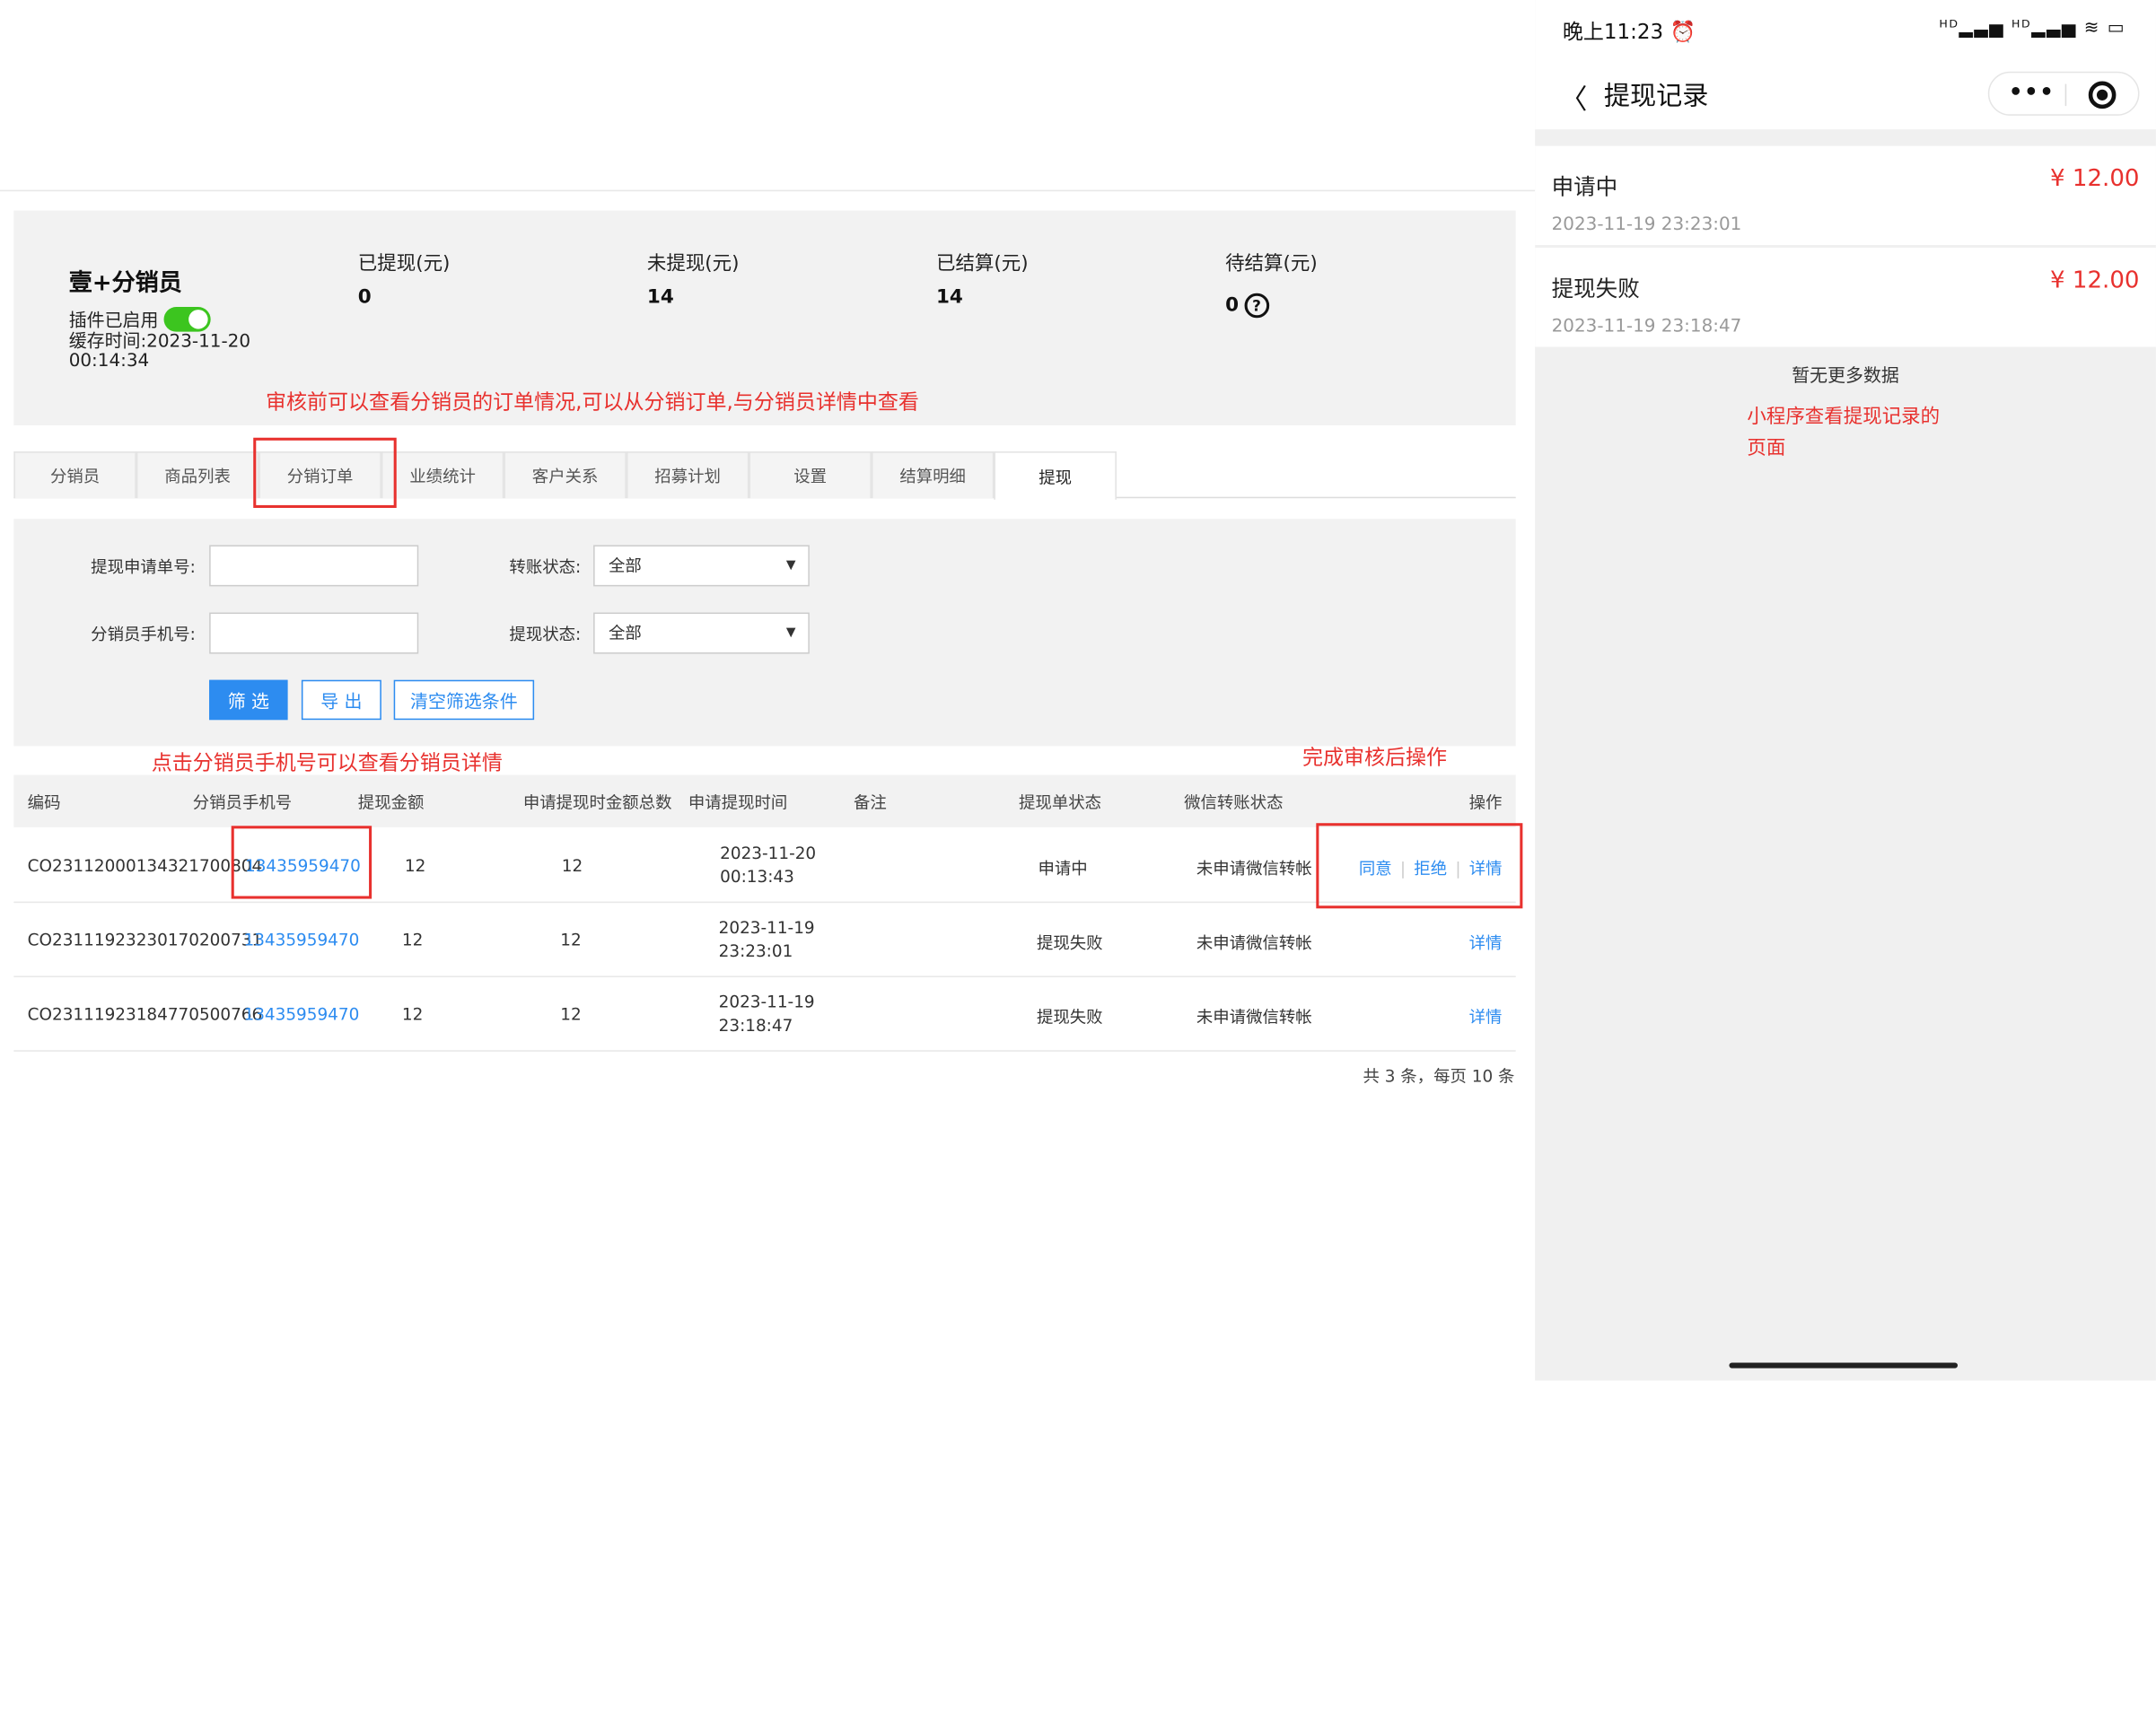  What do you see at coordinates (143, 634) in the screenshot?
I see `phone-label: 分销员手机号:` at bounding box center [143, 634].